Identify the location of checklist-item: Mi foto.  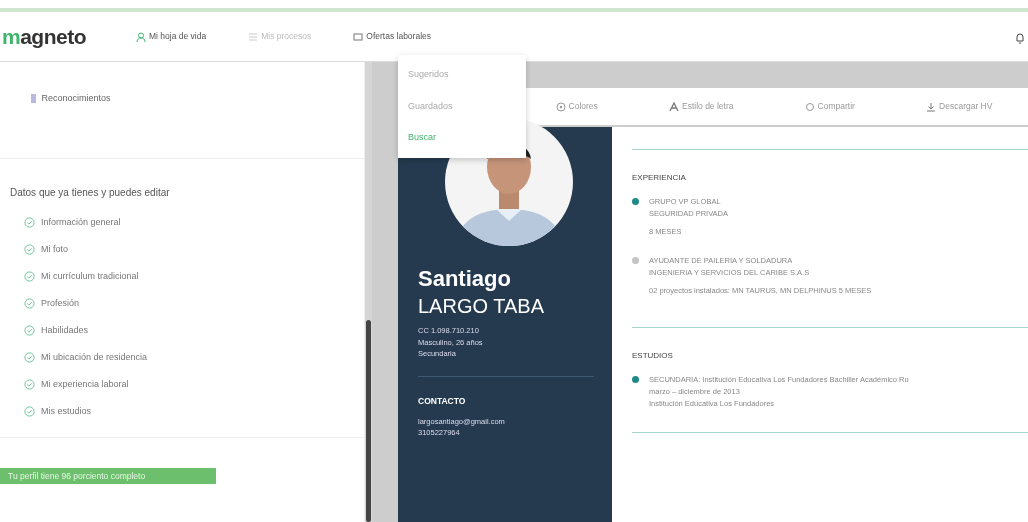
(54, 249).